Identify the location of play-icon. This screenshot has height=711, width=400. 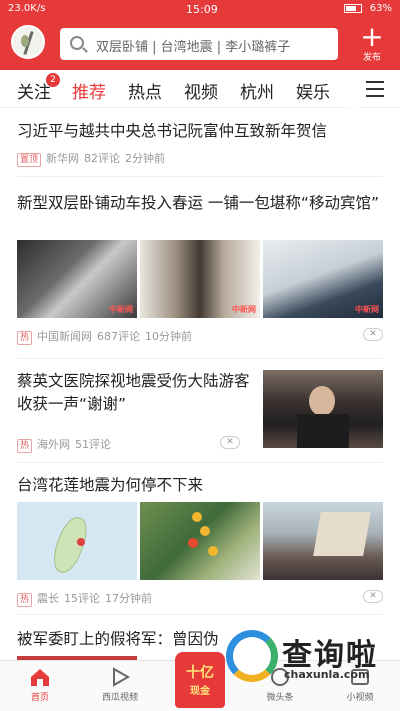
(122, 677).